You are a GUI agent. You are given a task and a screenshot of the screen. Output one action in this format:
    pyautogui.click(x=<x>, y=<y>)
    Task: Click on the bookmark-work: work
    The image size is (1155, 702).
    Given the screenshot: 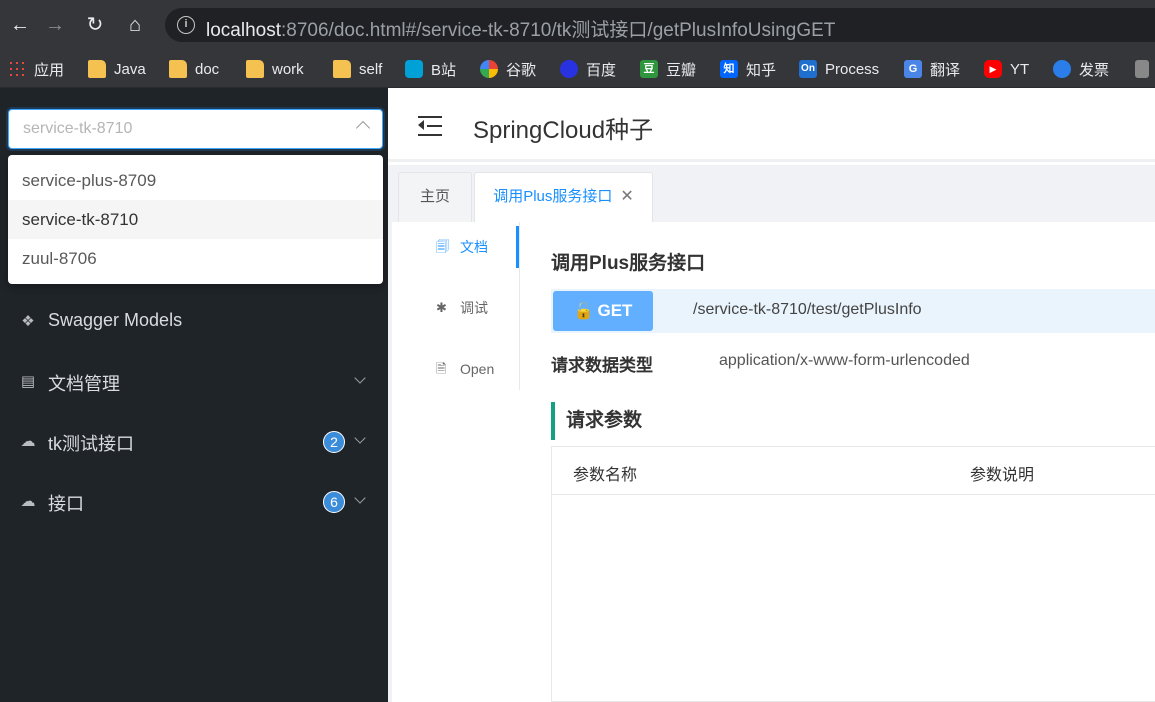 What is the action you would take?
    pyautogui.click(x=275, y=69)
    